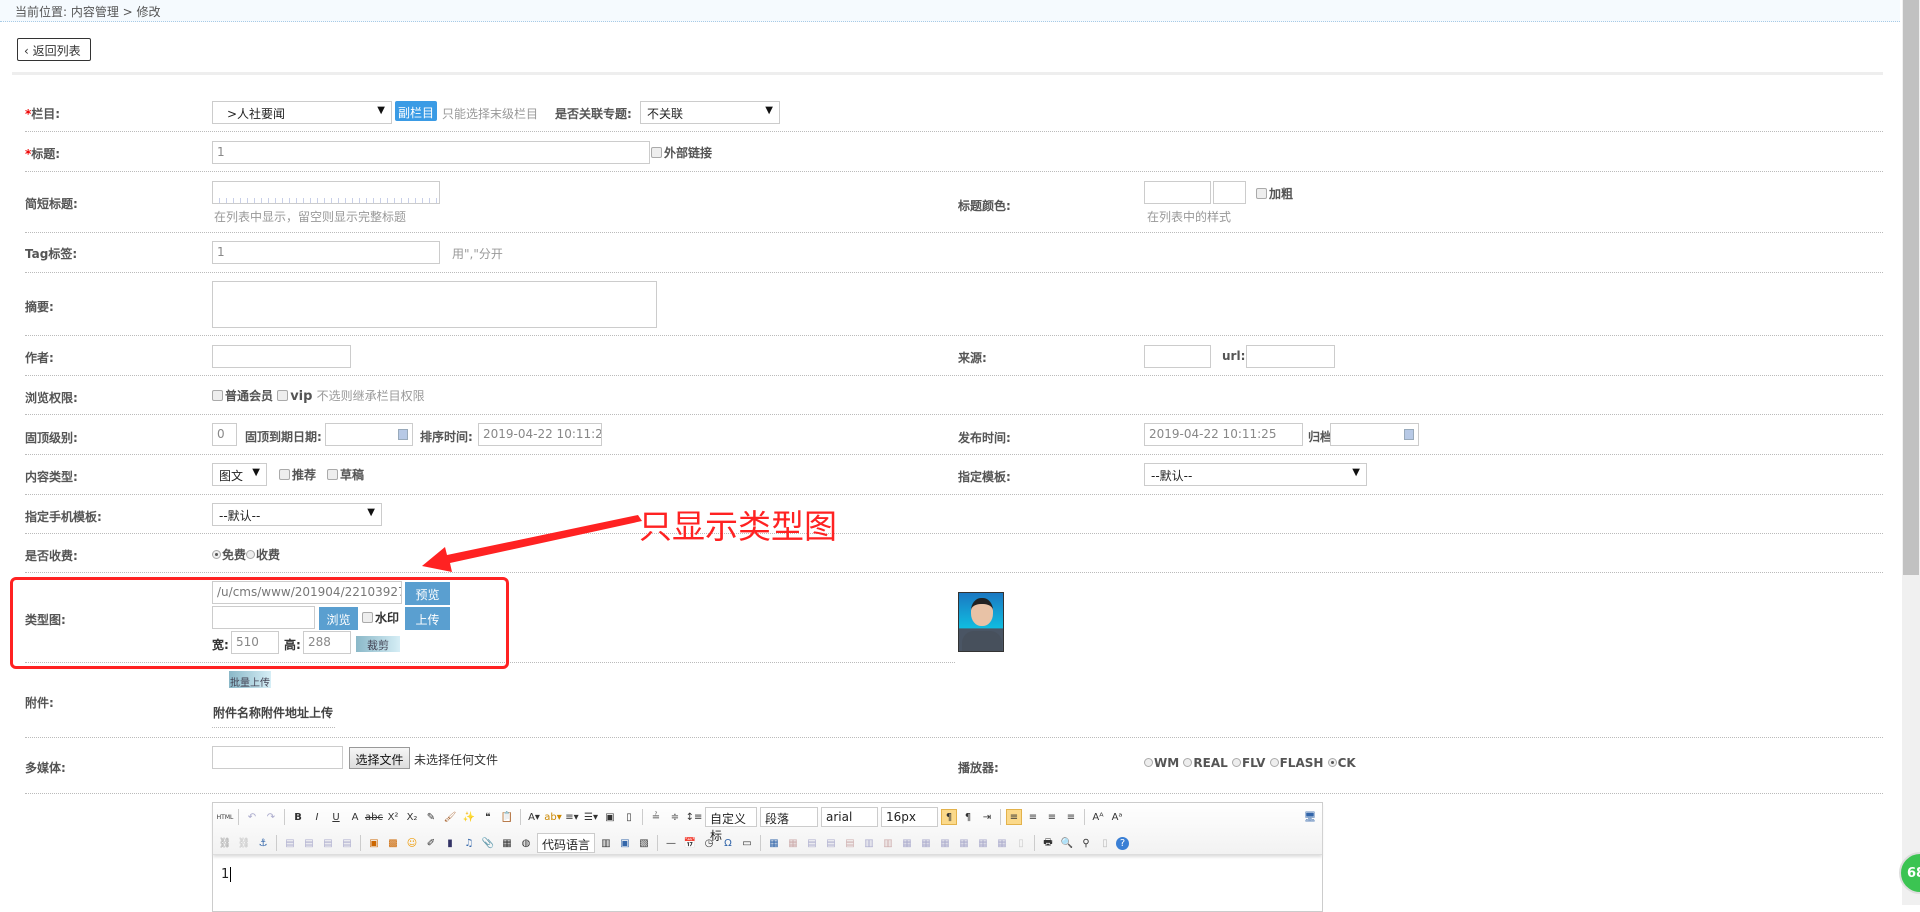 This screenshot has height=912, width=1920. Describe the element at coordinates (1290, 356) in the screenshot. I see `url-input` at that location.